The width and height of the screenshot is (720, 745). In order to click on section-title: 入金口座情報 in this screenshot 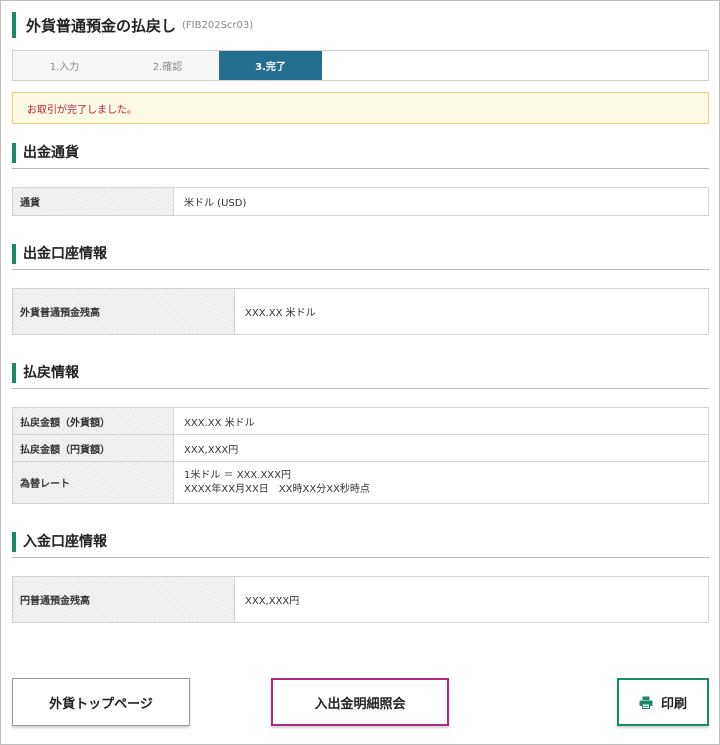, I will do `click(65, 542)`.